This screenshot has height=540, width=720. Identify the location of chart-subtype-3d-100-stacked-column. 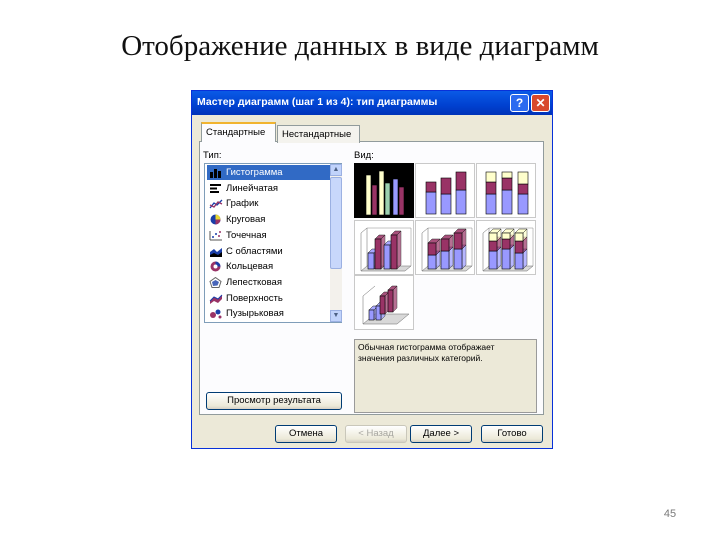
(506, 247).